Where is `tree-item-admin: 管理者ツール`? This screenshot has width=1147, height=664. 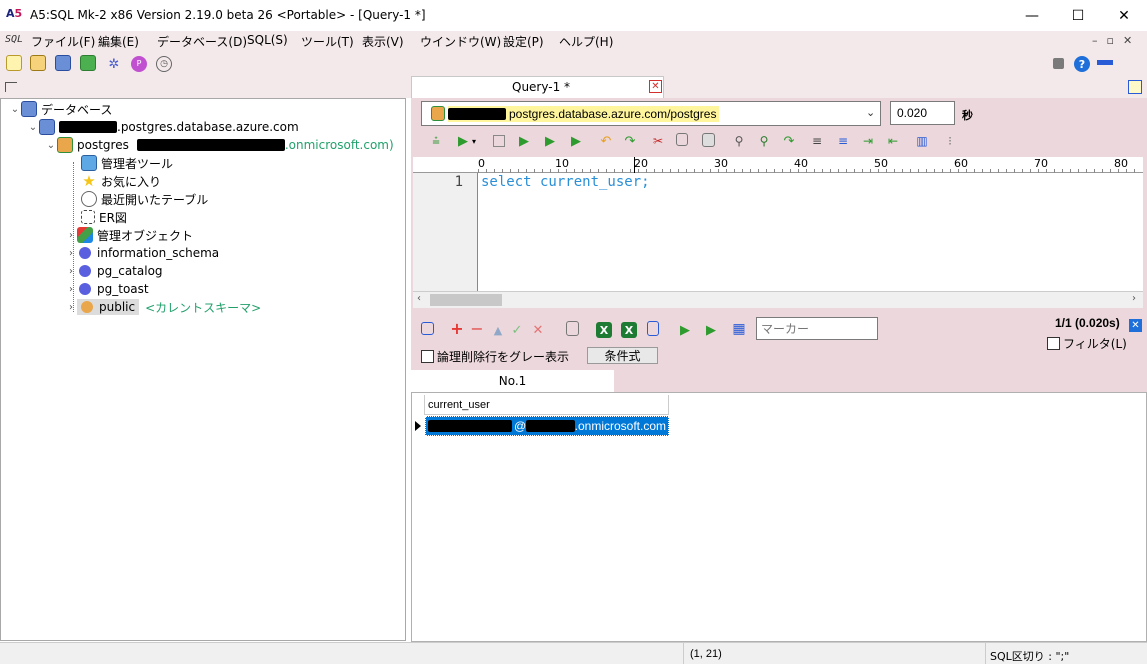 tree-item-admin: 管理者ツール is located at coordinates (127, 163).